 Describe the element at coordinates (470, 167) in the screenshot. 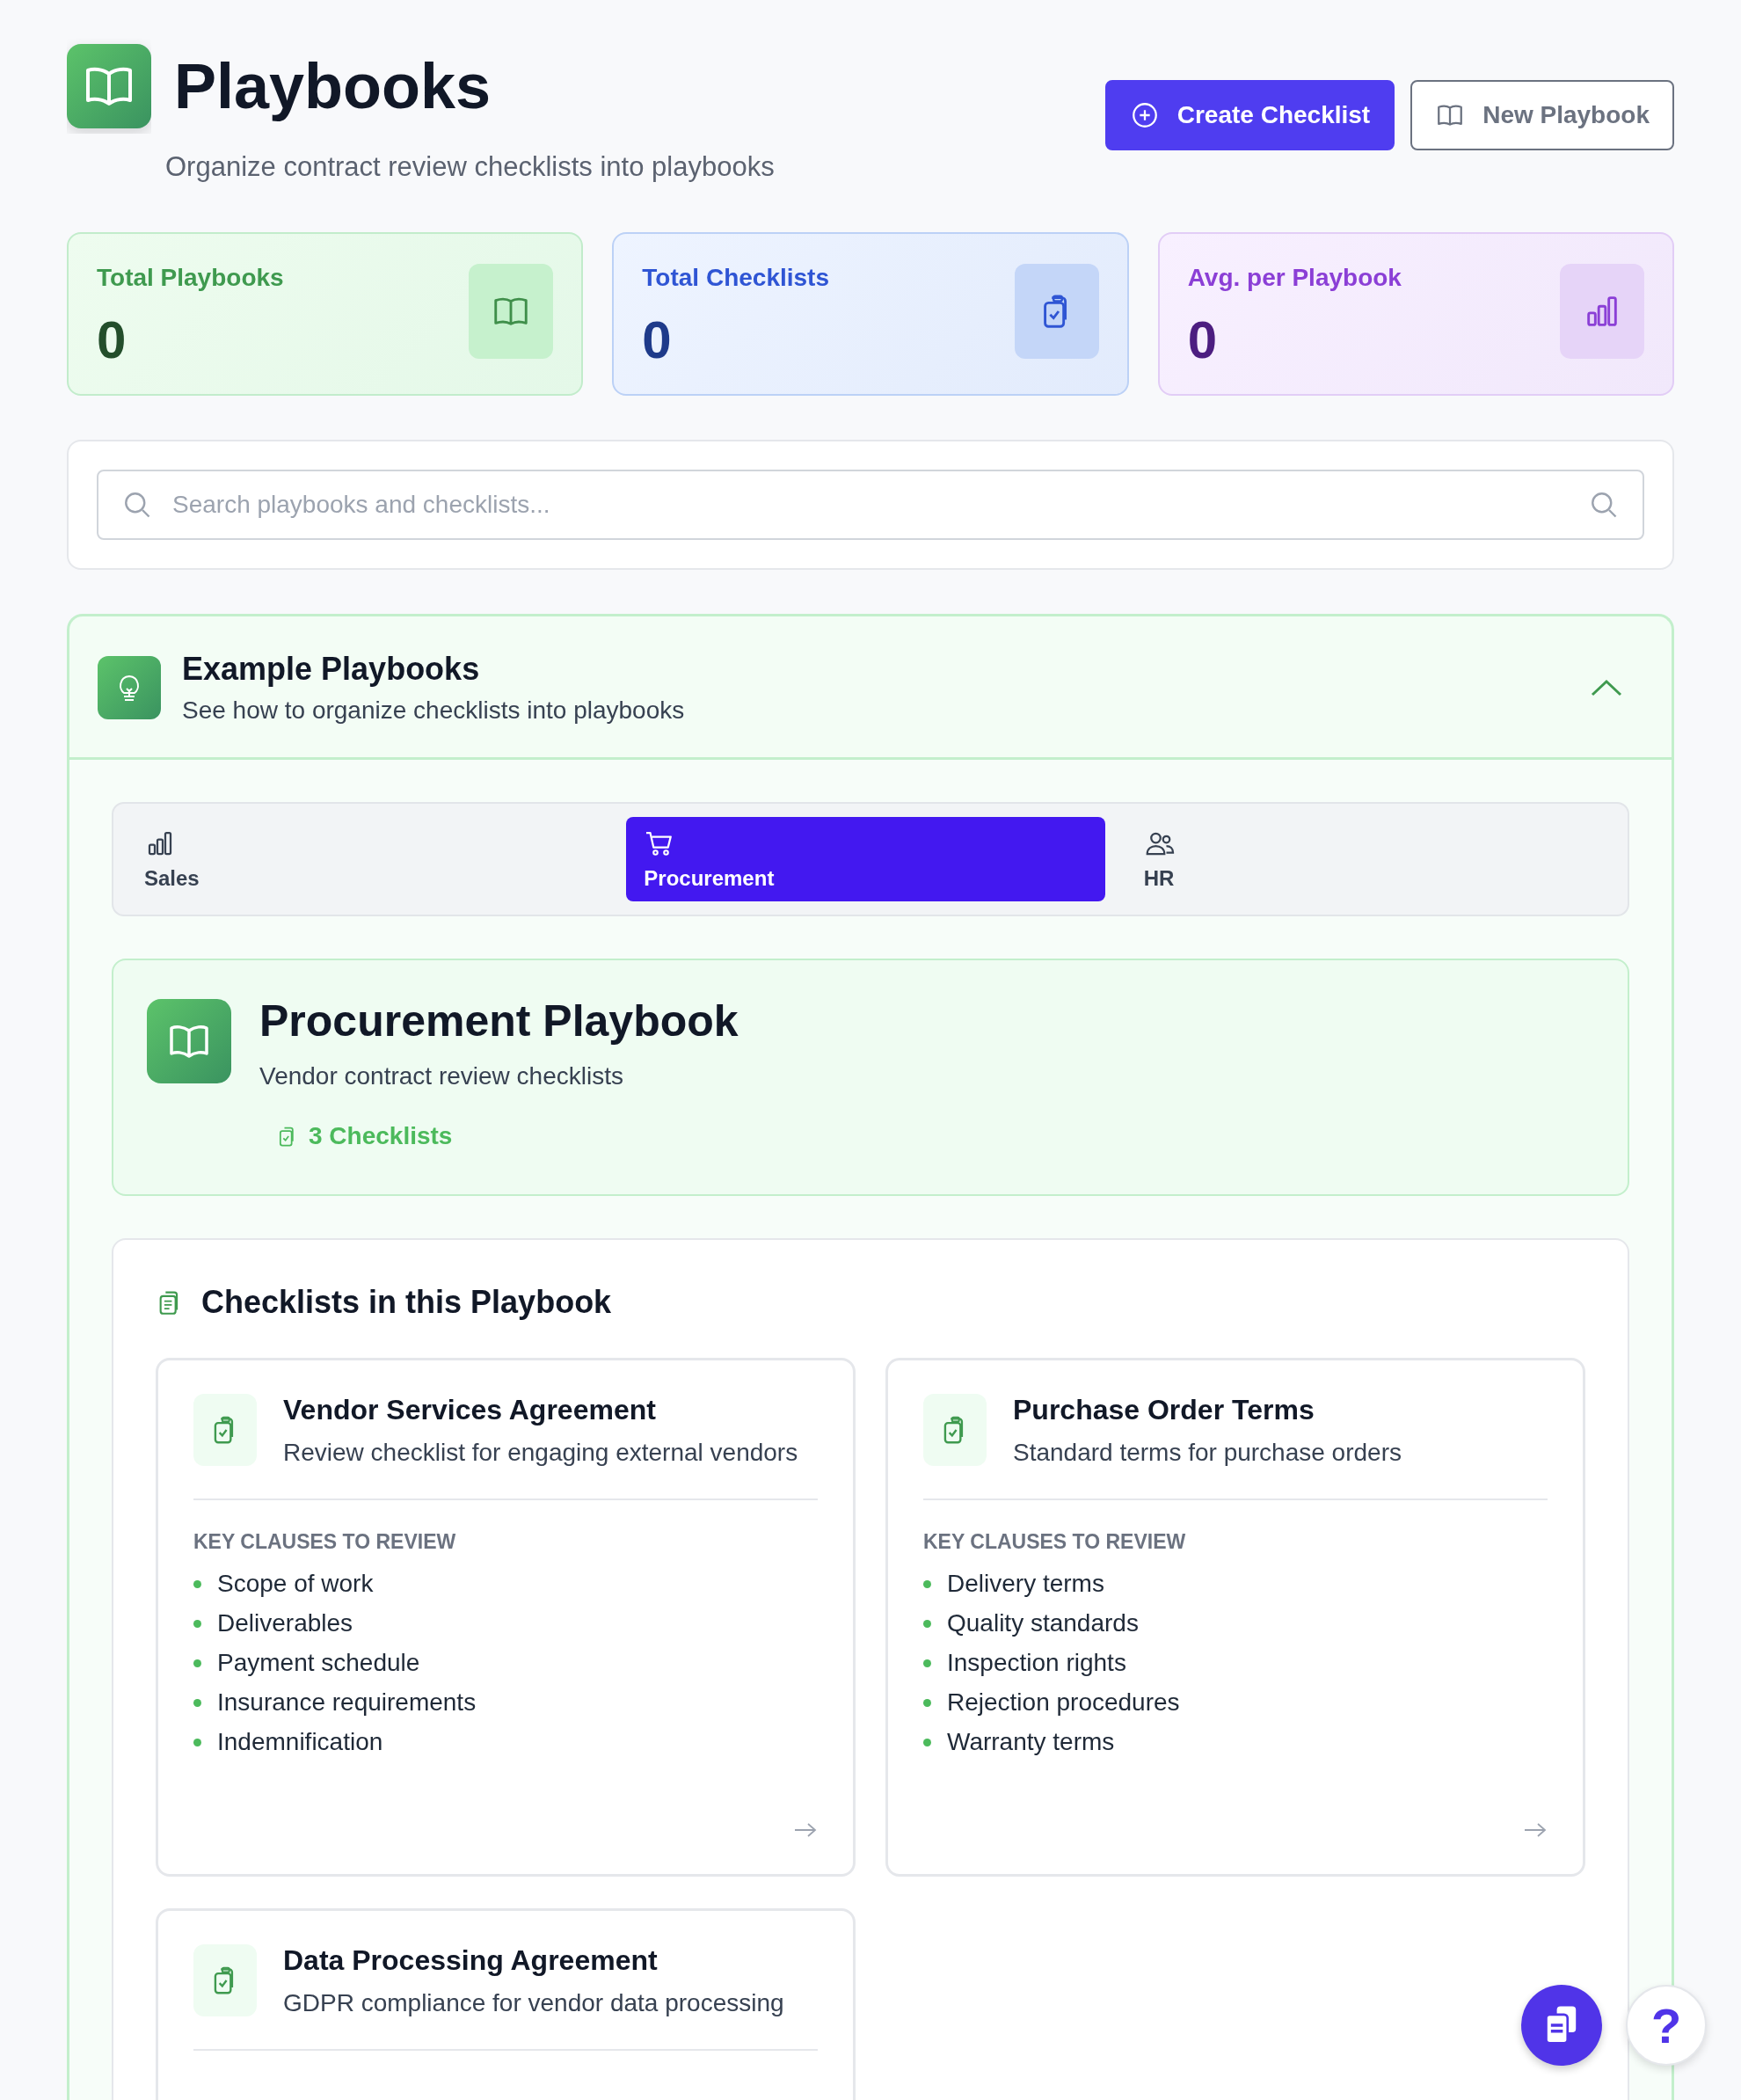

I see `page-subtitle: Organize contract review checklists into playbooks` at that location.